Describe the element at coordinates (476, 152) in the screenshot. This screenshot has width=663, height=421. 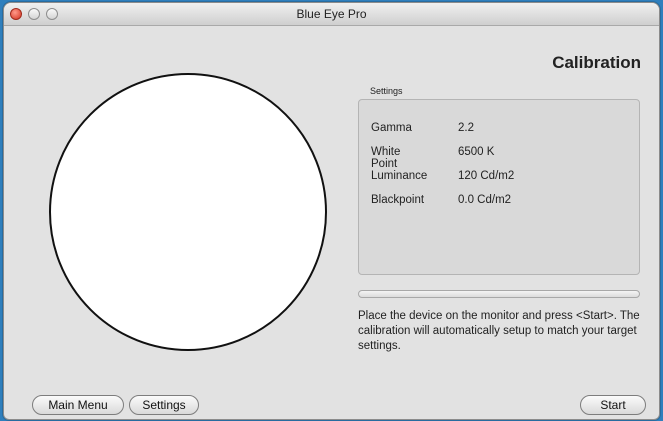
I see `setting-value: 6500 K` at that location.